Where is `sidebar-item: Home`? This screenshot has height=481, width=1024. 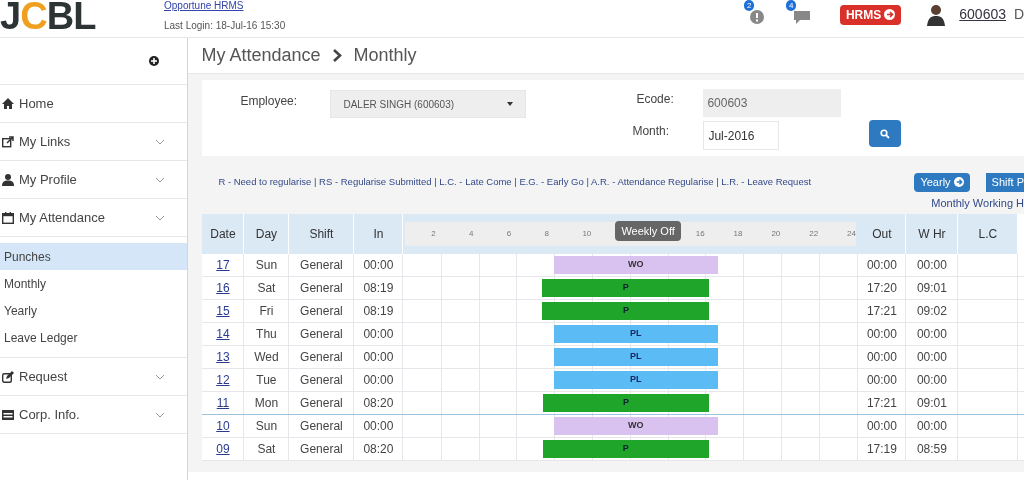
sidebar-item: Home is located at coordinates (94, 104).